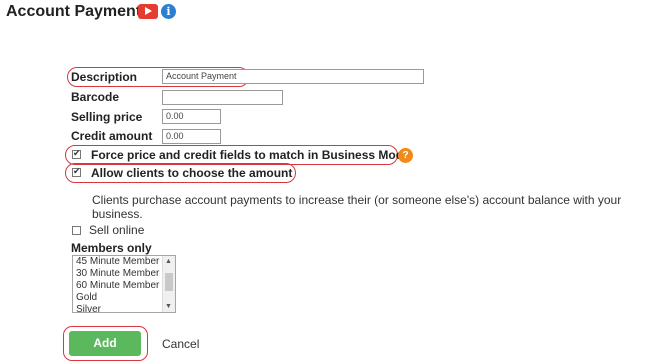  Describe the element at coordinates (95, 97) in the screenshot. I see `barcode-label: Barcode` at that location.